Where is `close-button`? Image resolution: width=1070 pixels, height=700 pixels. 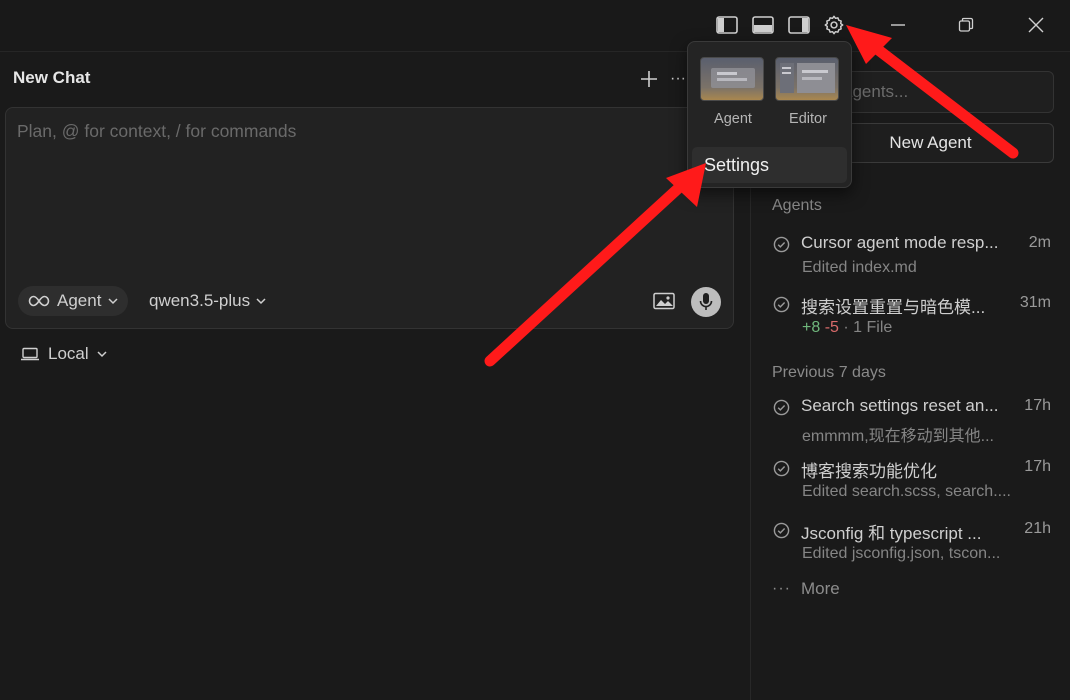 close-button is located at coordinates (1036, 25).